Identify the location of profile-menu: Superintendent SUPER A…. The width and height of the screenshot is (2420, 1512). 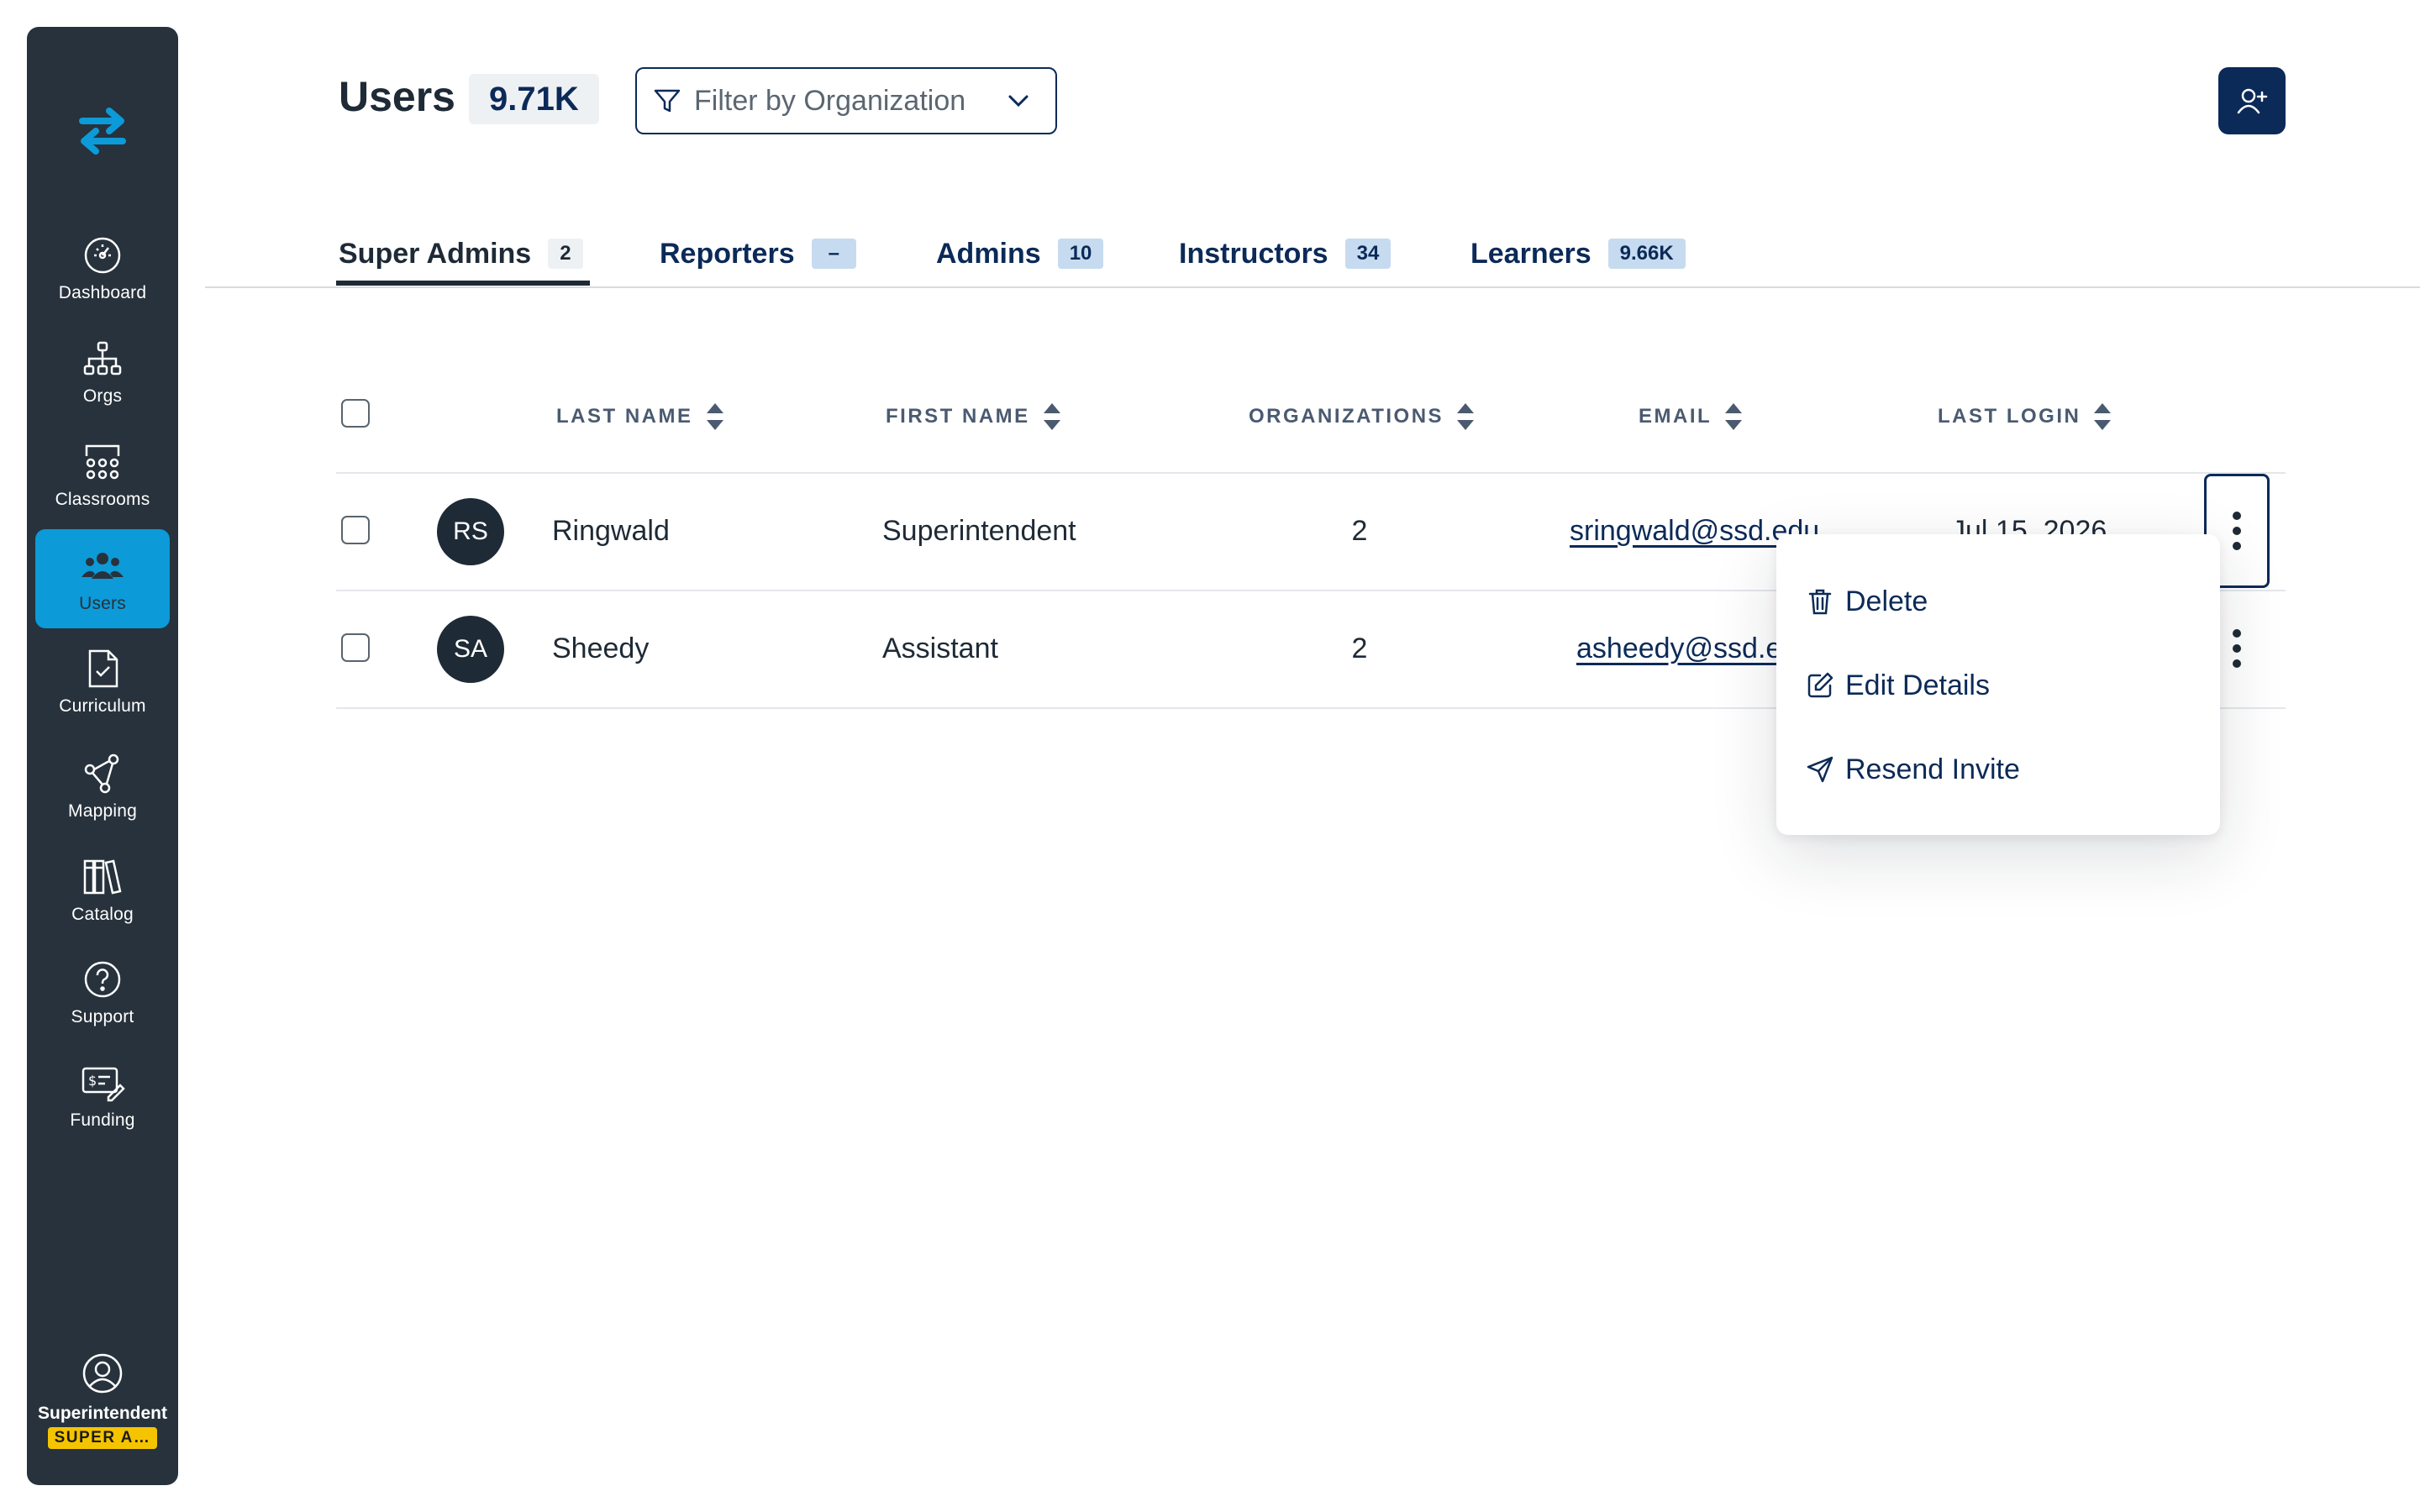
(102, 1402).